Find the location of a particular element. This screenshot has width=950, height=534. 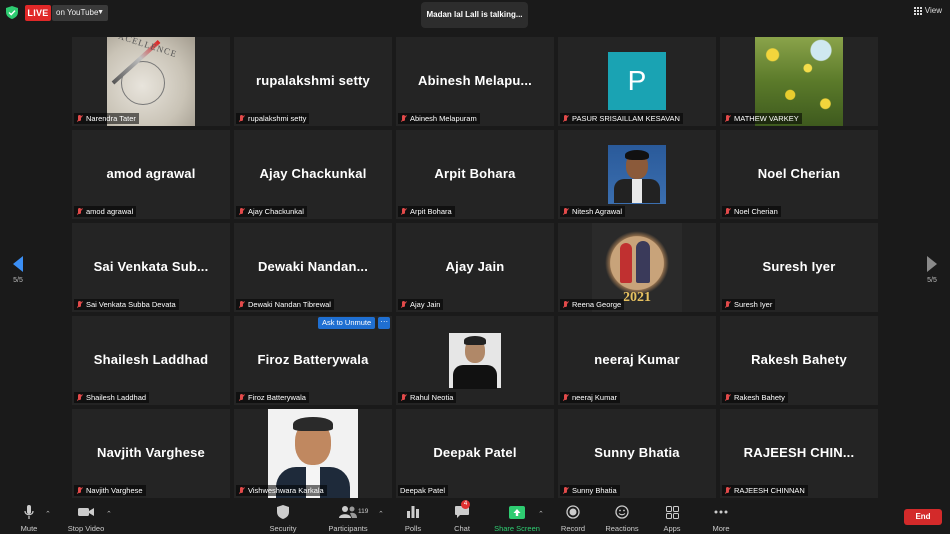

participant-tile: Ajay Jain Ajay Jain is located at coordinates (475, 267).